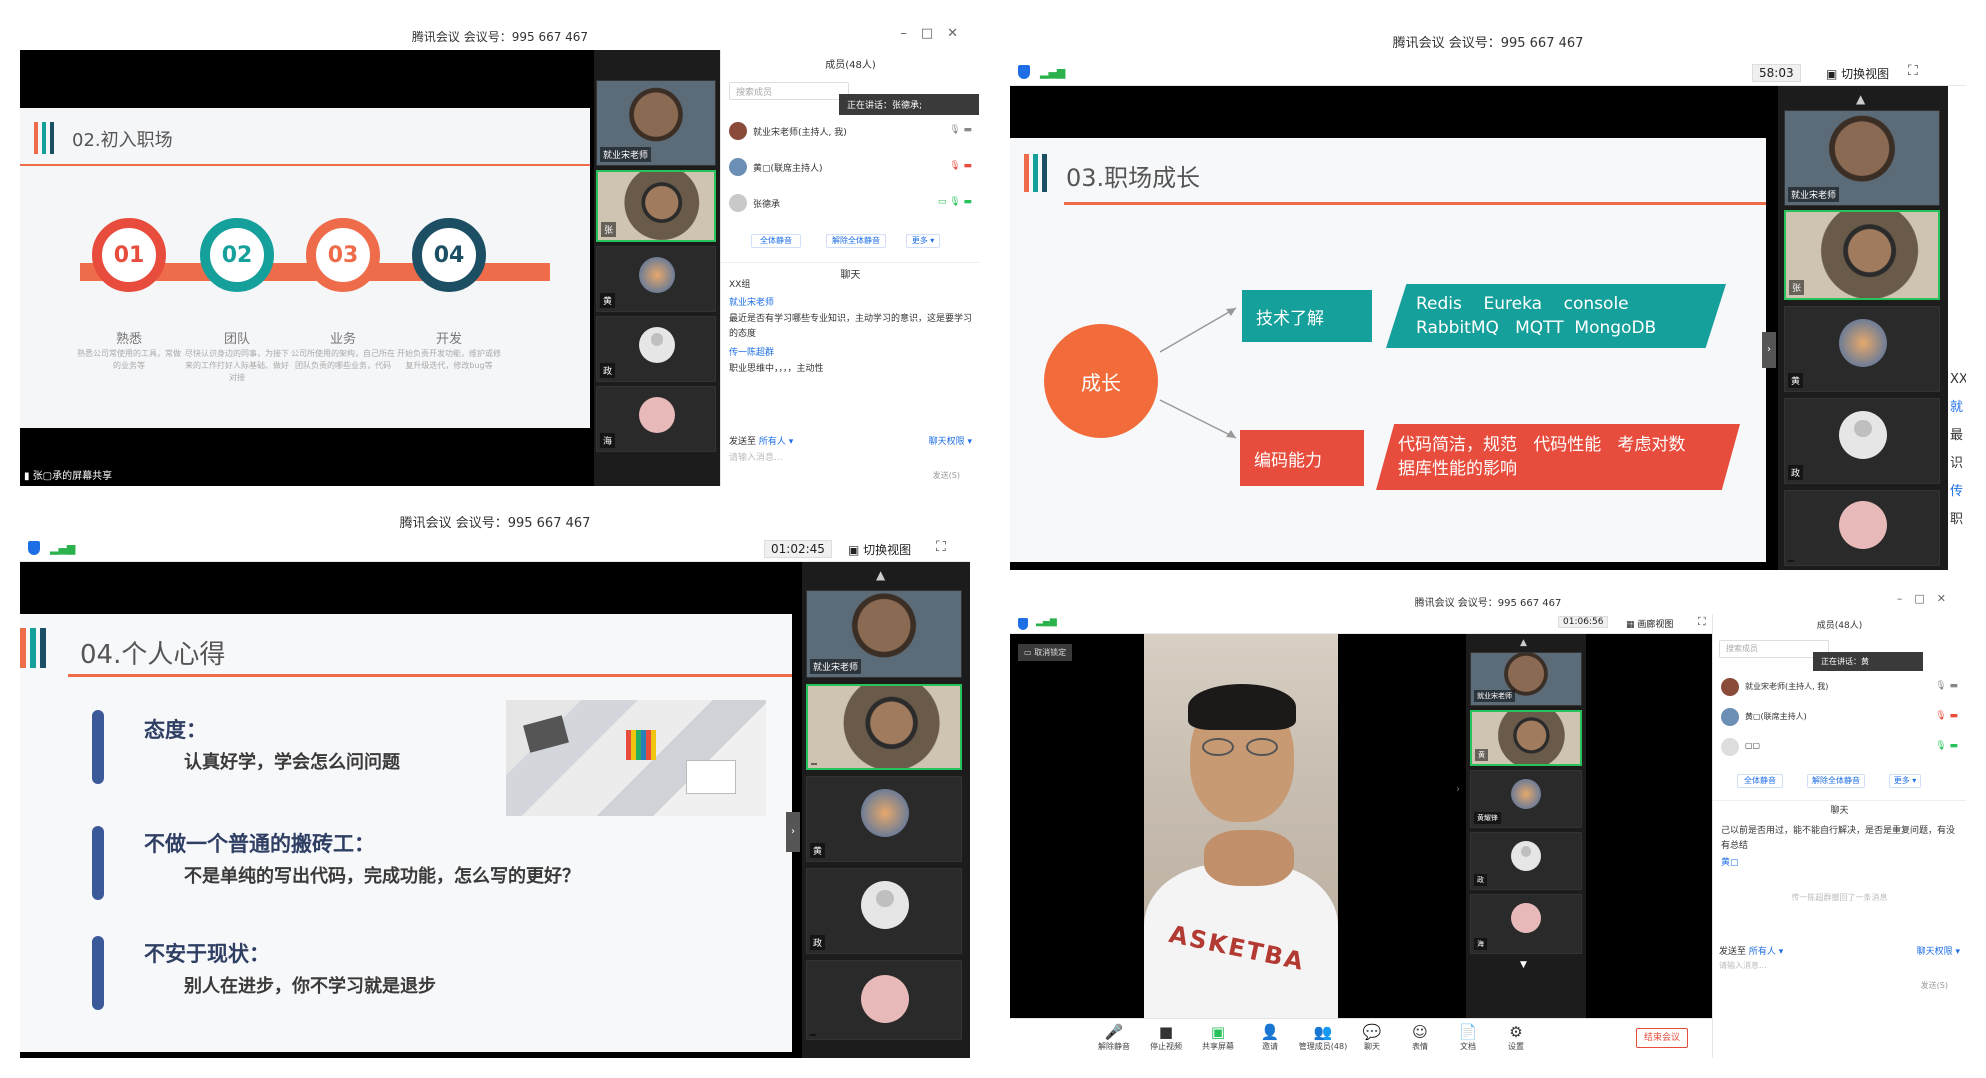 The image size is (1986, 1078). I want to click on invite-button: 👤 邀请, so click(1270, 1037).